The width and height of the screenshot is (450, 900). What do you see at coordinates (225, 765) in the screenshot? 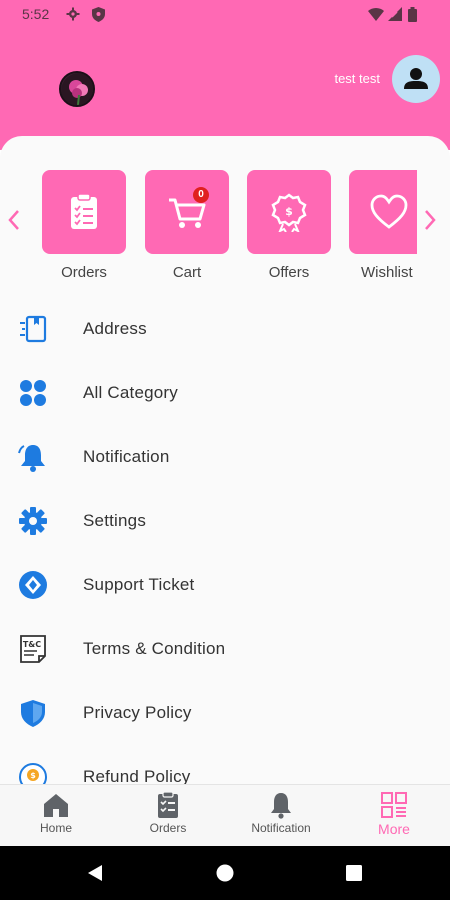
I see `menu-item-refund-policy: $ Refund Policy` at bounding box center [225, 765].